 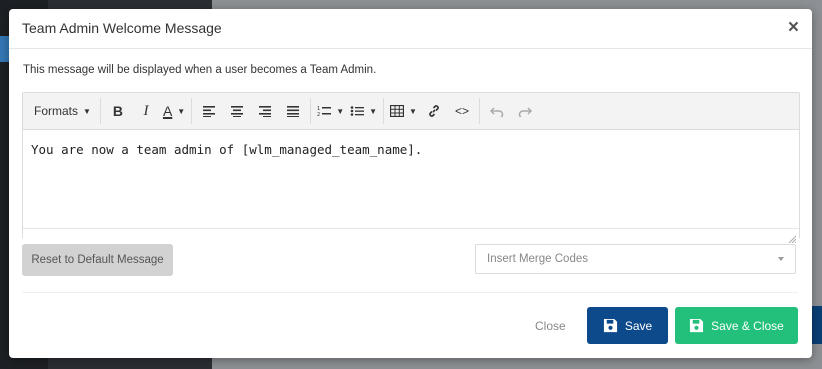 What do you see at coordinates (462, 111) in the screenshot?
I see `code-icon: <>` at bounding box center [462, 111].